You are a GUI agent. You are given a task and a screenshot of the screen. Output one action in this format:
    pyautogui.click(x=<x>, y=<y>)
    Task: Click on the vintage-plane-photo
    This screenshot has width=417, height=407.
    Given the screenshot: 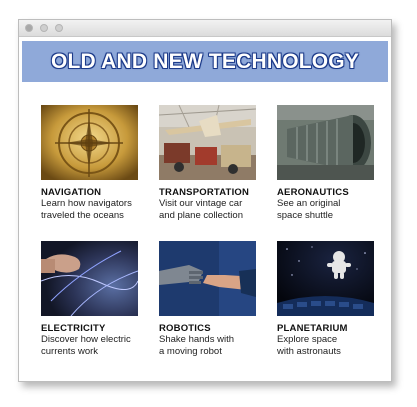 What is the action you would take?
    pyautogui.click(x=207, y=142)
    